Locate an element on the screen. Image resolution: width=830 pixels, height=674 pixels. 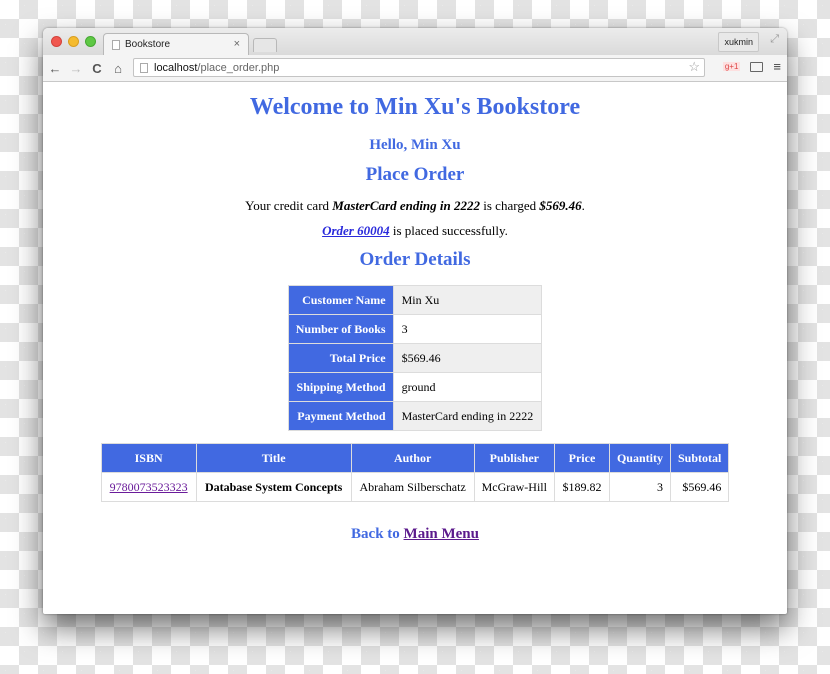
details-row: Total Price $569.46 is located at coordinates (415, 358).